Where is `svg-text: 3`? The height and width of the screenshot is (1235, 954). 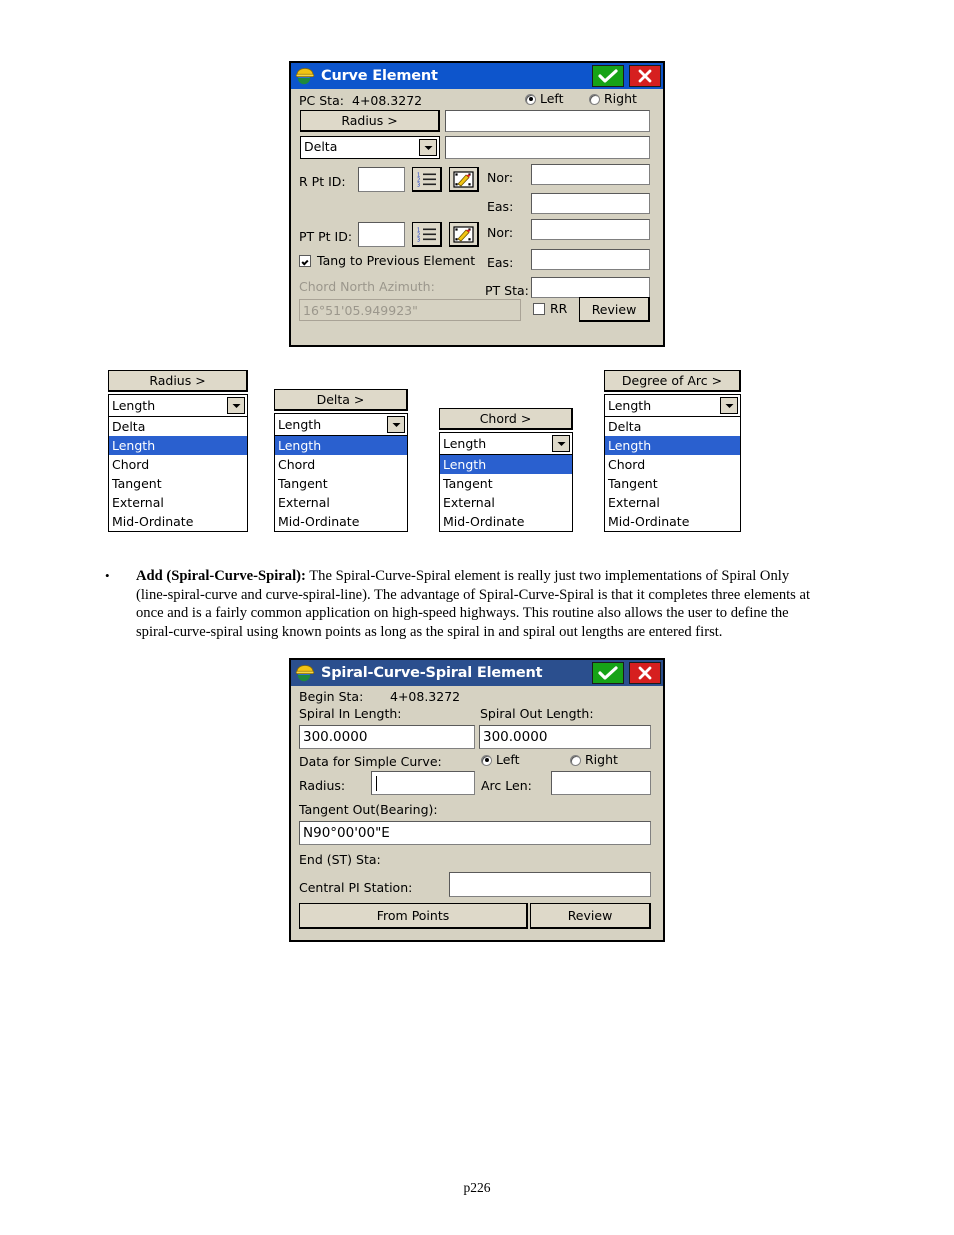 svg-text: 3 is located at coordinates (418, 185).